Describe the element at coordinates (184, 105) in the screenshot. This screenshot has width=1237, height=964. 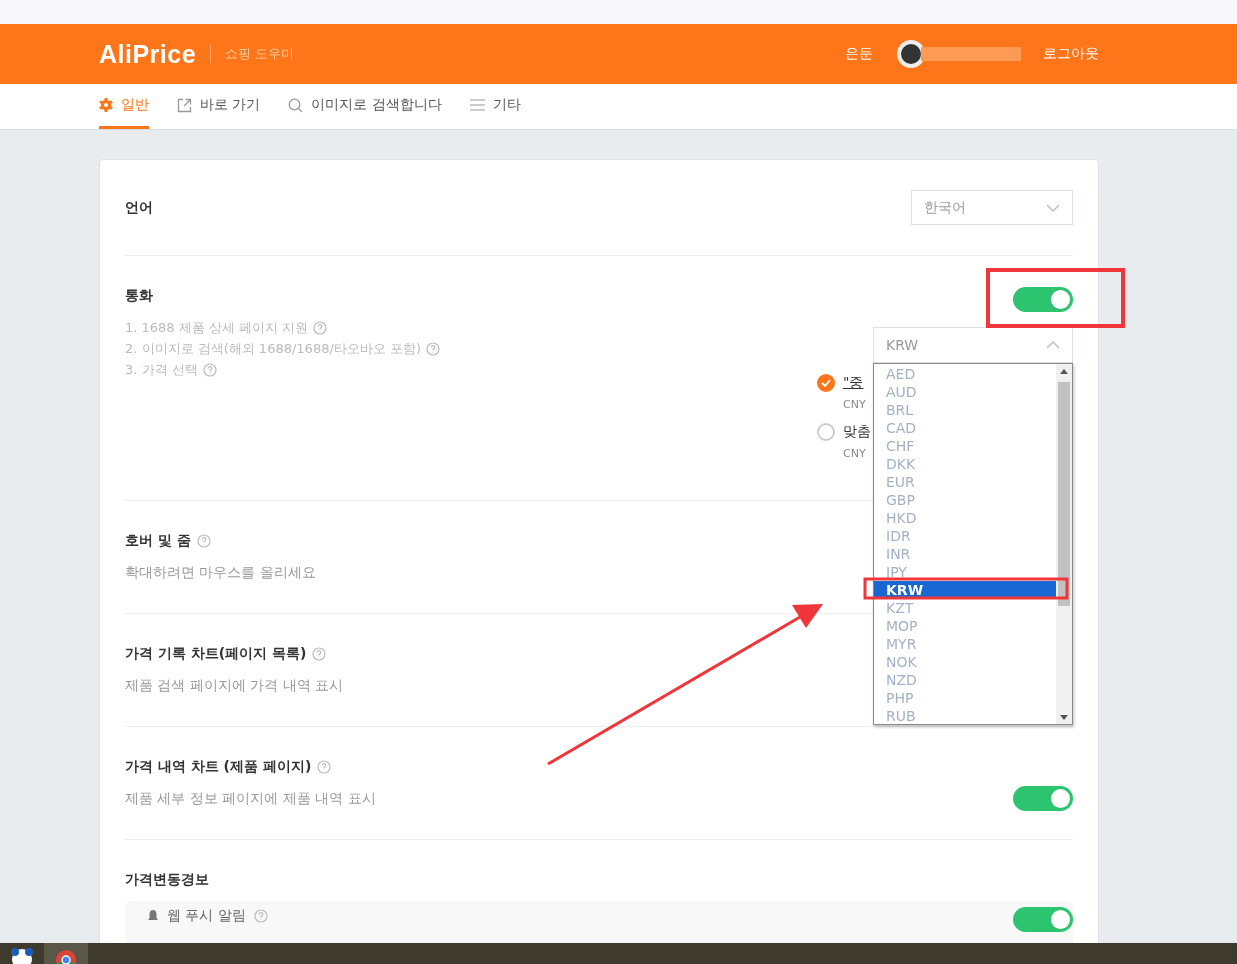
I see `external-link-icon` at that location.